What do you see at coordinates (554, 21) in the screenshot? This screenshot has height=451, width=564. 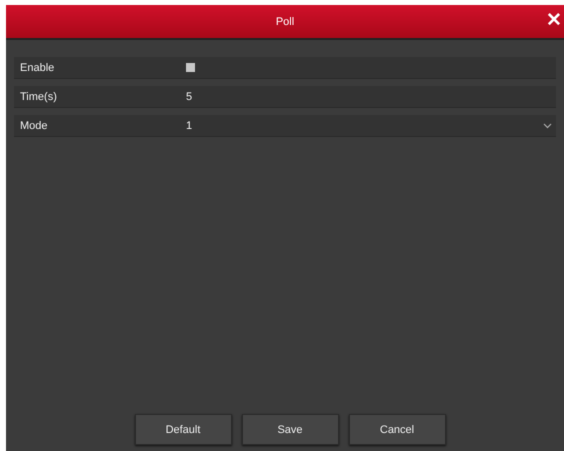 I see `close-button: ✕` at bounding box center [554, 21].